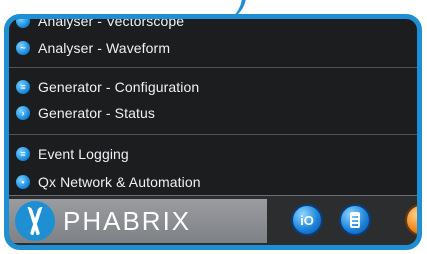 Image resolution: width=427 pixels, height=254 pixels. Describe the element at coordinates (83, 154) in the screenshot. I see `menu-item-label: Event Logging` at that location.